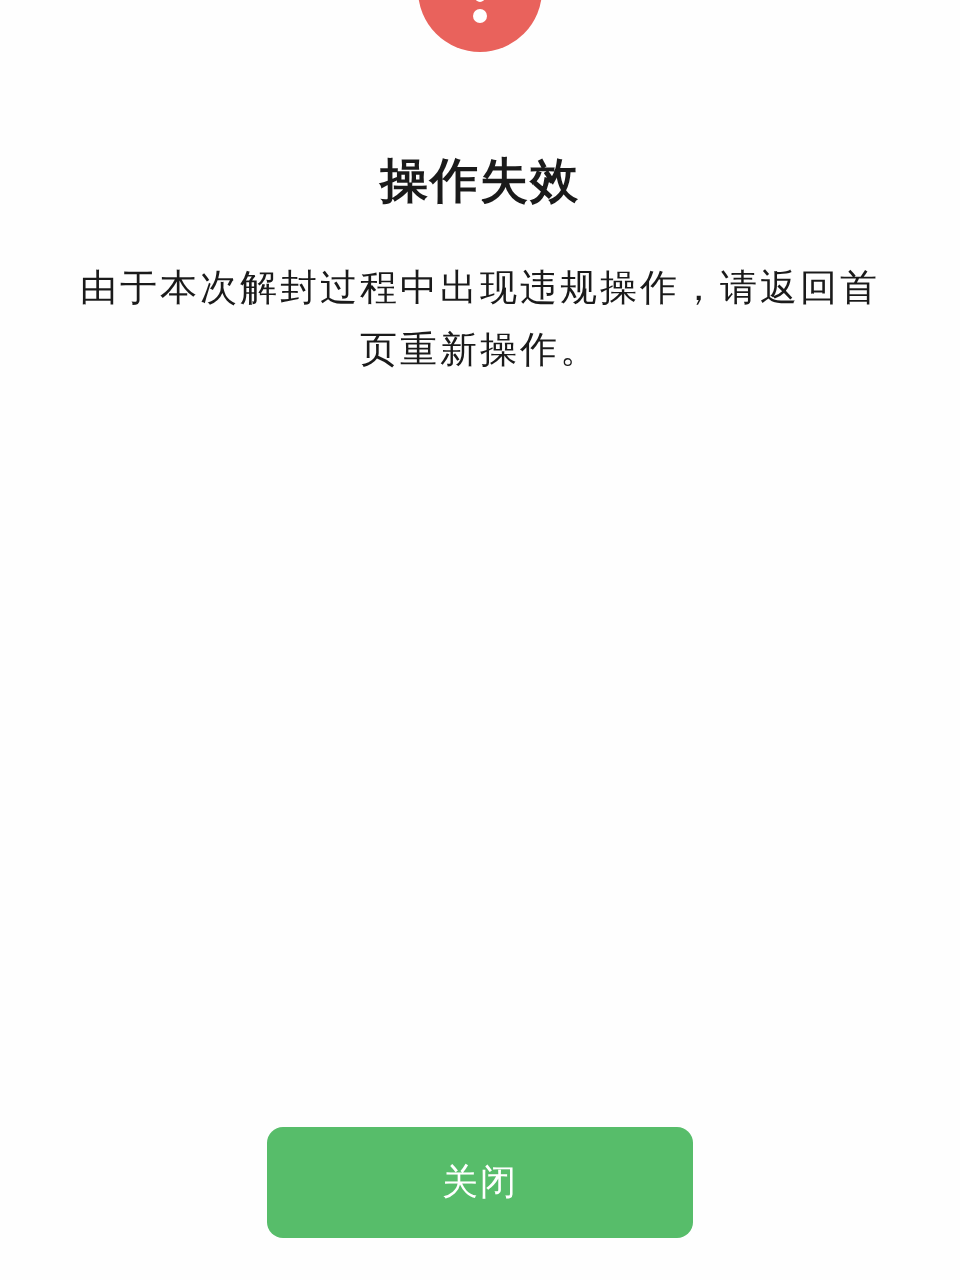 This screenshot has width=960, height=1280. I want to click on warning-icon, so click(480, 26).